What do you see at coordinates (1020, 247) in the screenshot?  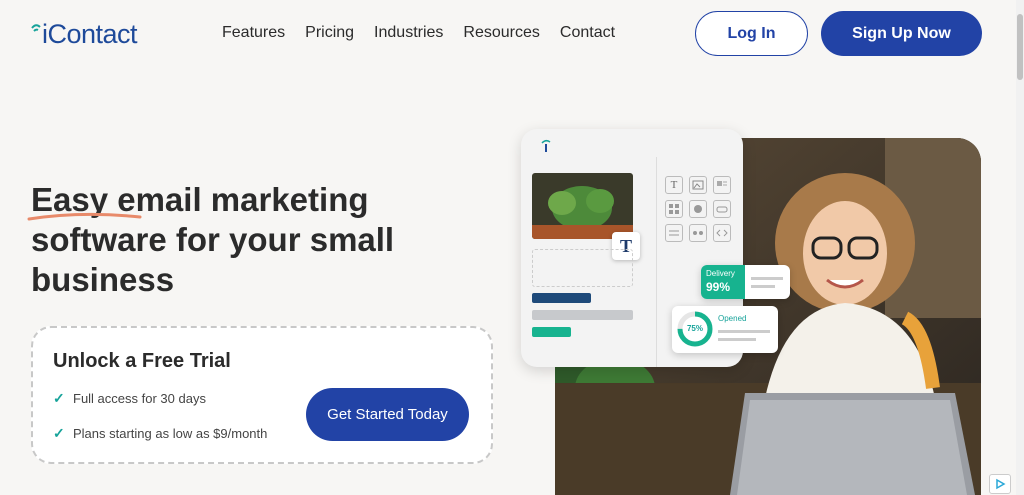 I see `page-scrollbar` at bounding box center [1020, 247].